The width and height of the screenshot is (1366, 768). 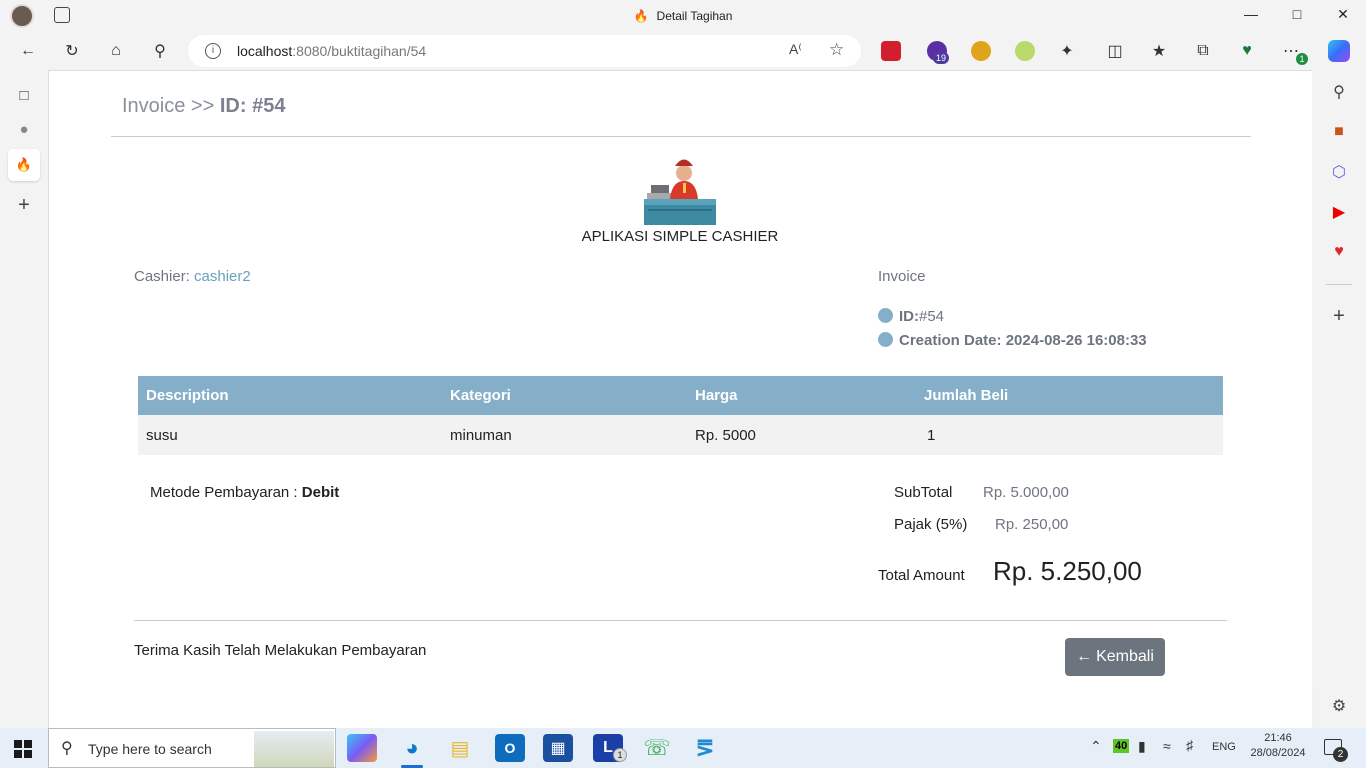 I want to click on sidebar-divider, so click(x=1339, y=284).